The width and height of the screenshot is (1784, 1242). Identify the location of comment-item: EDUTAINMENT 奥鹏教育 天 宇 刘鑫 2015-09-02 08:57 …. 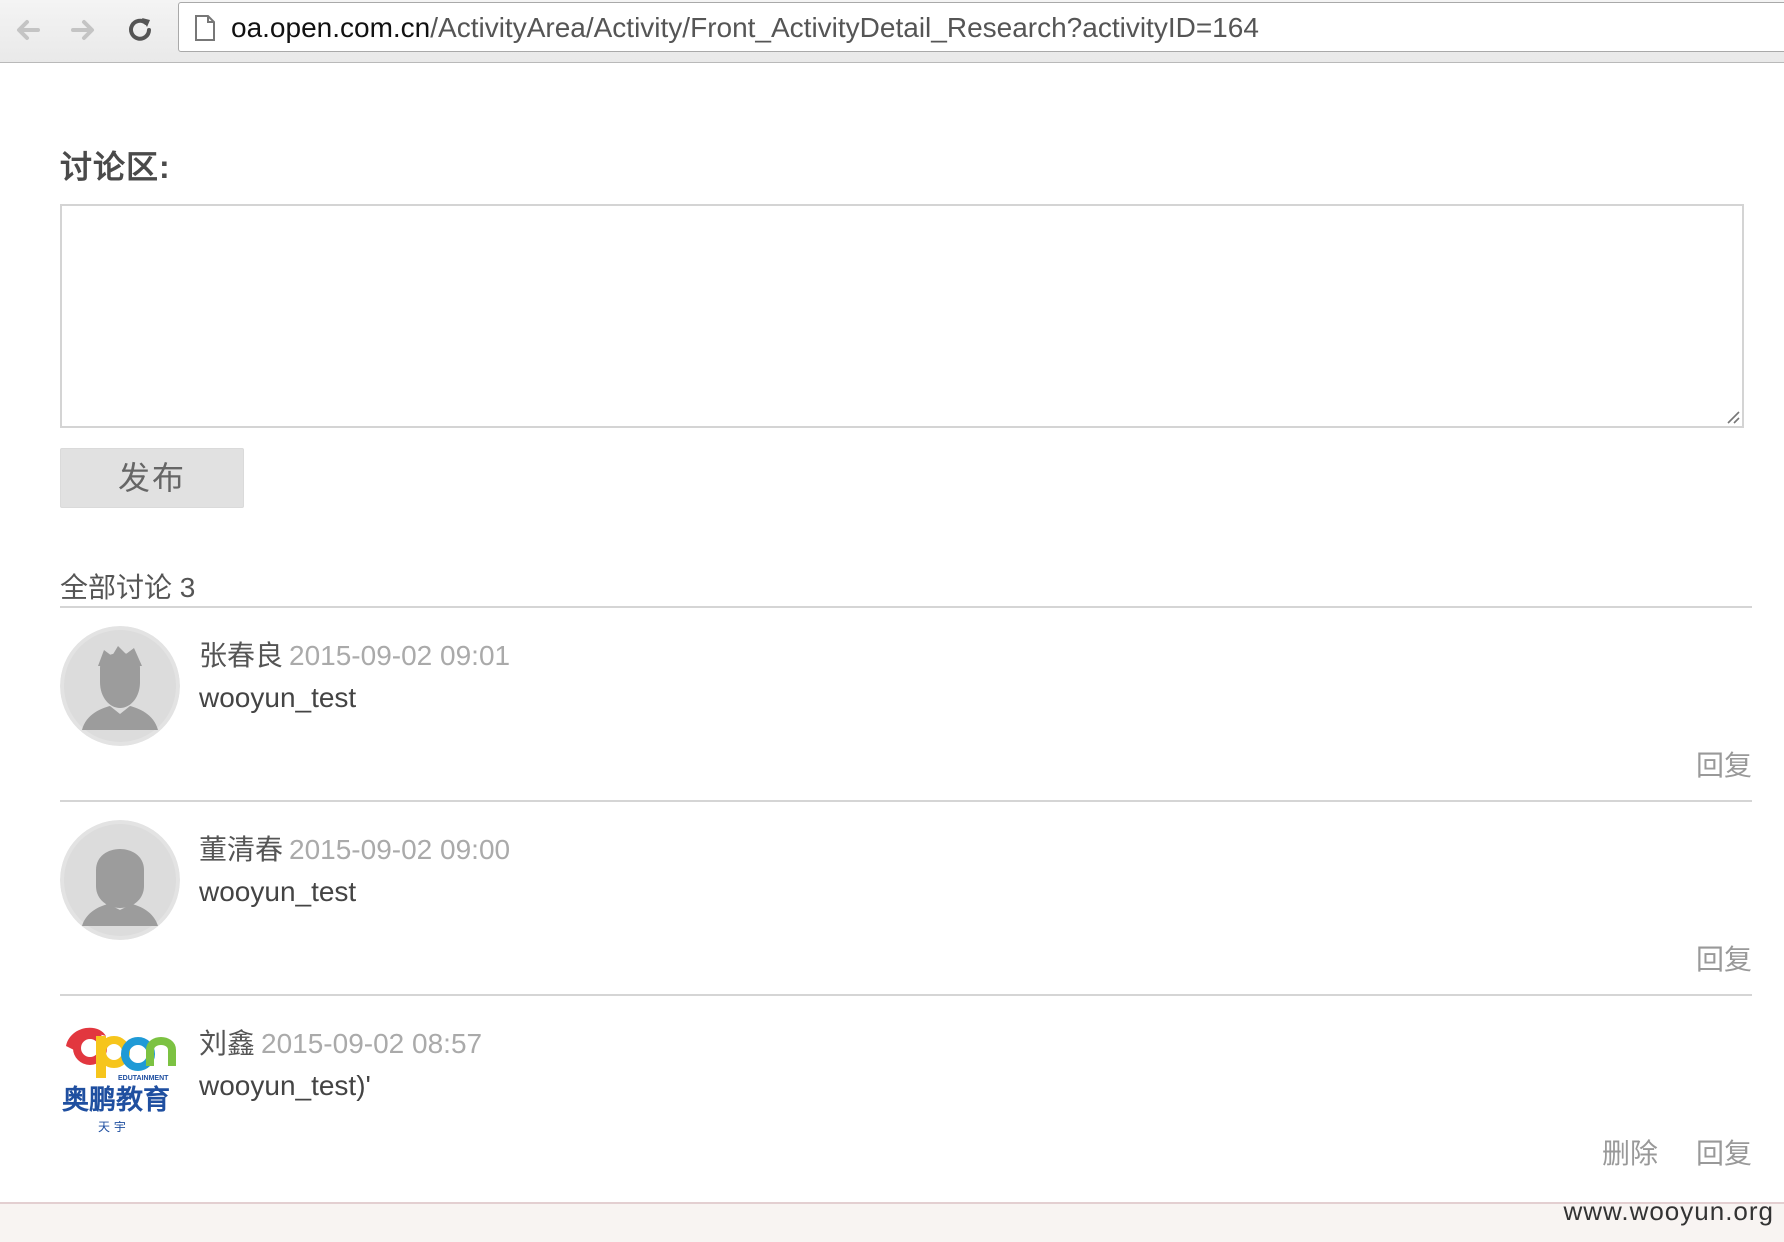
(906, 1092).